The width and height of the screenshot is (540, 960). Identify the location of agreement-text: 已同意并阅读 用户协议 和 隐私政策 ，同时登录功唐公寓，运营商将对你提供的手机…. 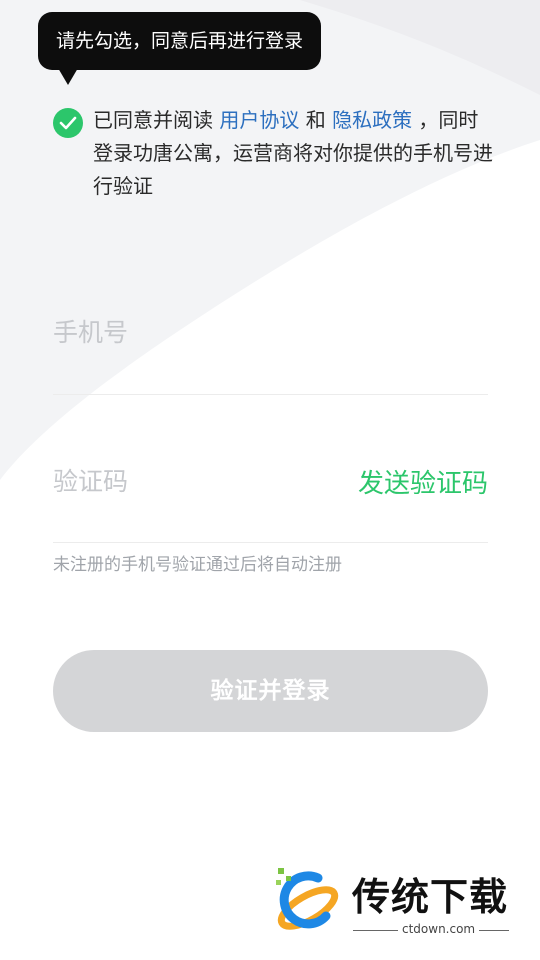
(293, 153).